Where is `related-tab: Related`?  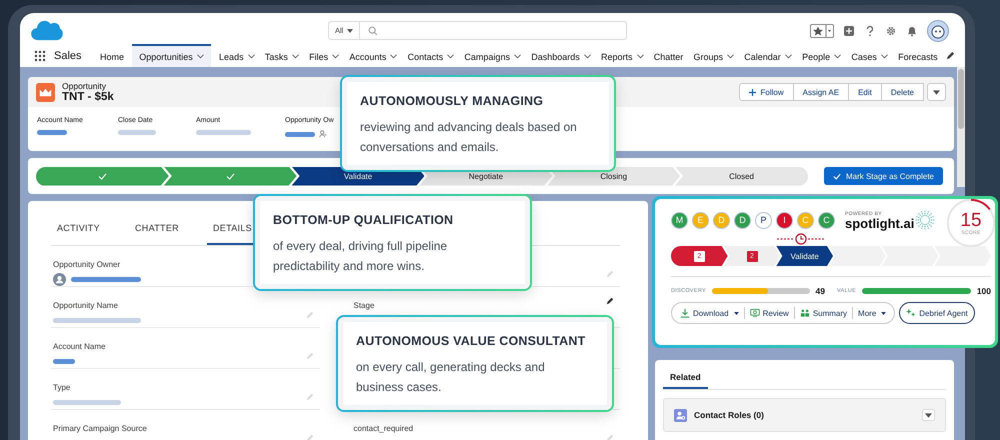
related-tab: Related is located at coordinates (685, 378).